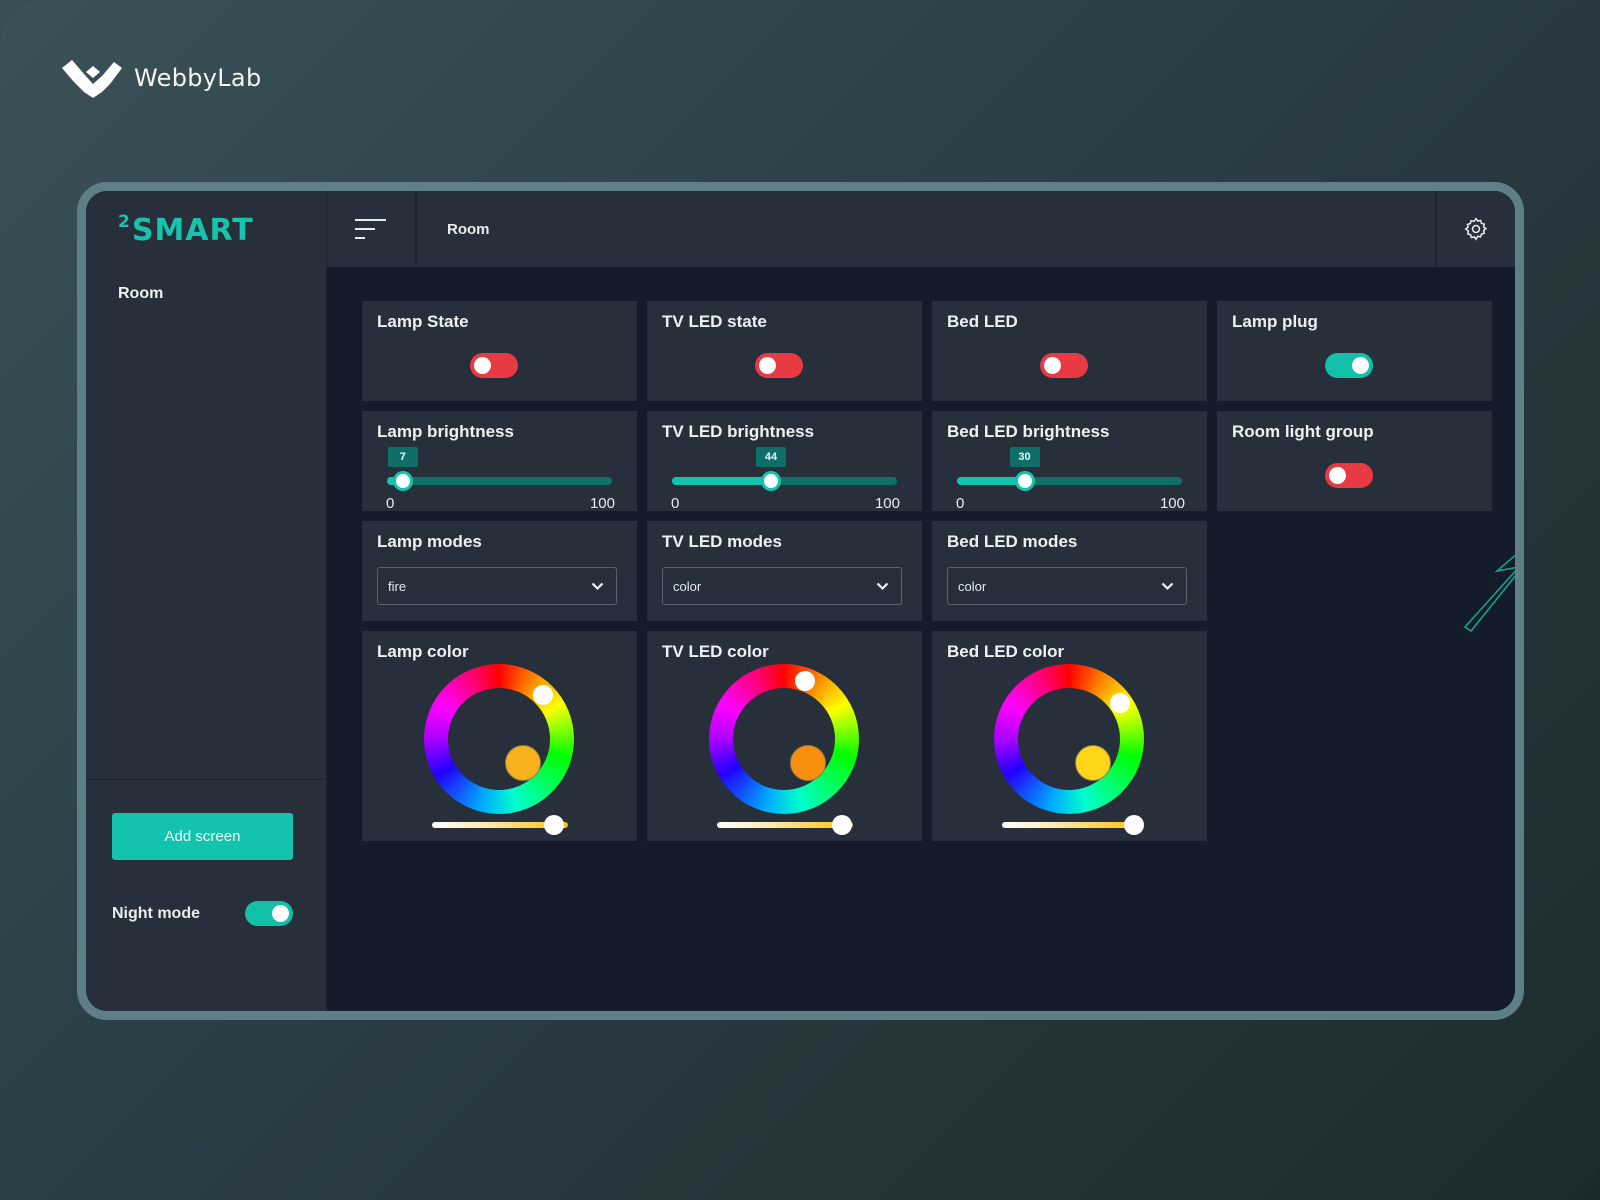 This screenshot has width=1600, height=1200. Describe the element at coordinates (92, 79) in the screenshot. I see `webbylab-logo-icon` at that location.